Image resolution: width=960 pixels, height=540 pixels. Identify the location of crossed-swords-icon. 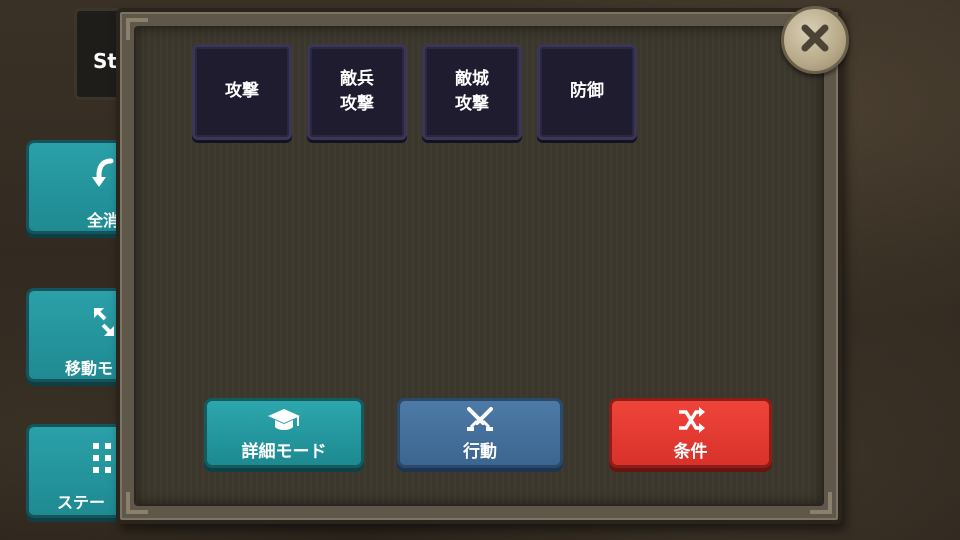
(480, 420).